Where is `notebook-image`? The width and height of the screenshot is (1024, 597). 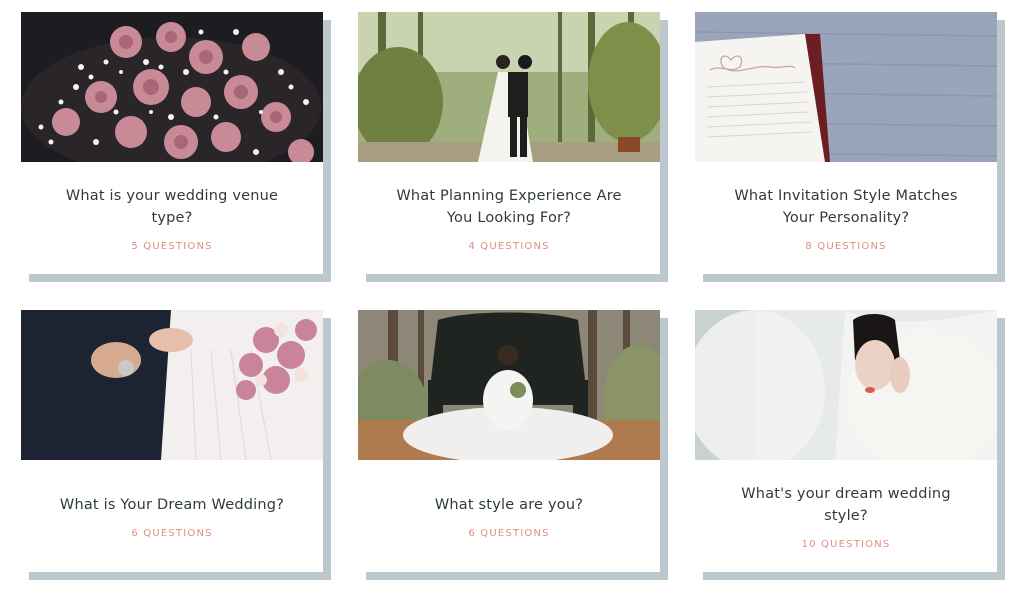 notebook-image is located at coordinates (846, 87).